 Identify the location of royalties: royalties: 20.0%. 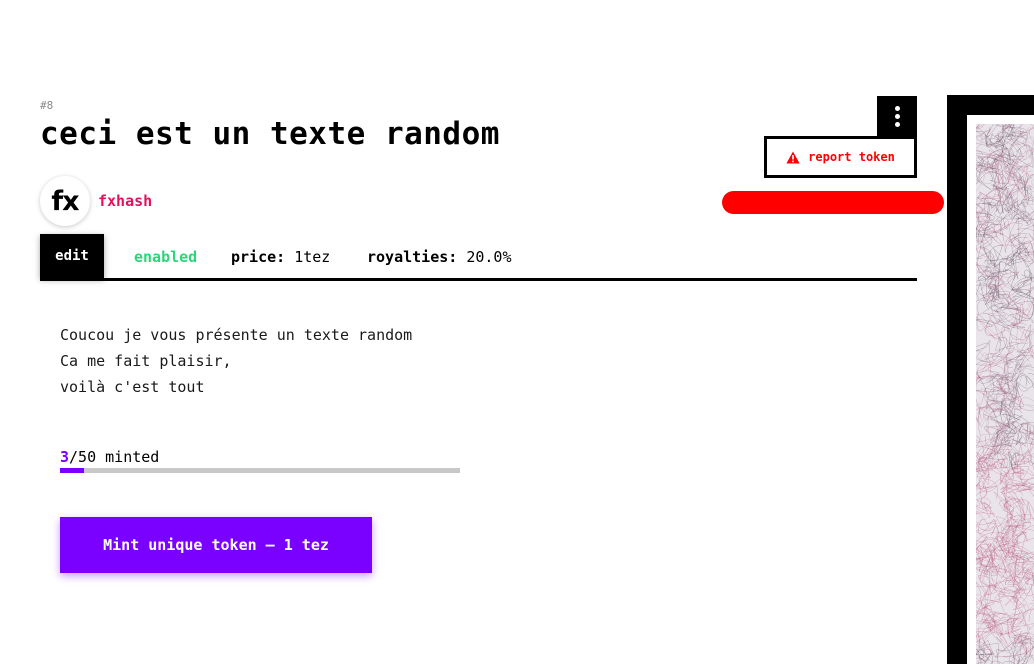
(439, 257).